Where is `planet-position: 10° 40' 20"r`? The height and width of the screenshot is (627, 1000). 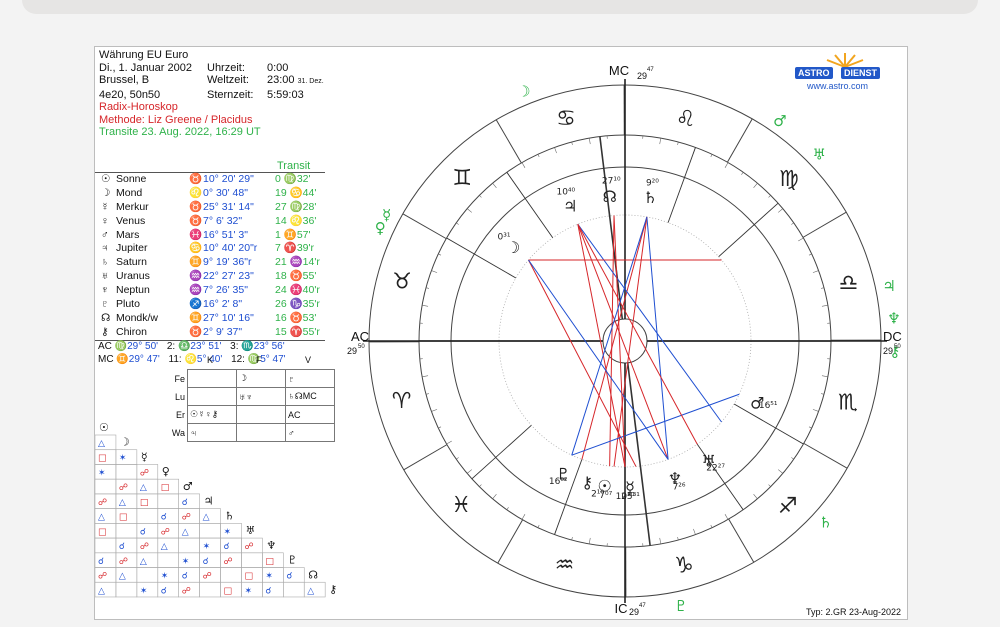 planet-position: 10° 40' 20"r is located at coordinates (230, 248).